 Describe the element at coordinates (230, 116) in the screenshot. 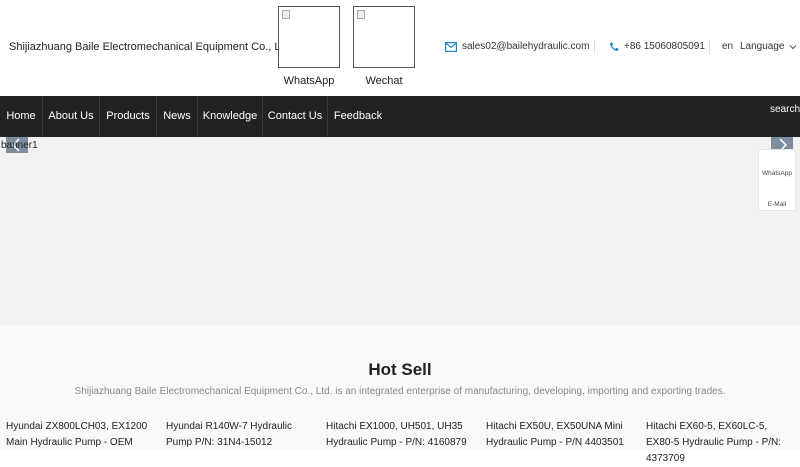

I see `nav-knowledge: Knowledge` at that location.